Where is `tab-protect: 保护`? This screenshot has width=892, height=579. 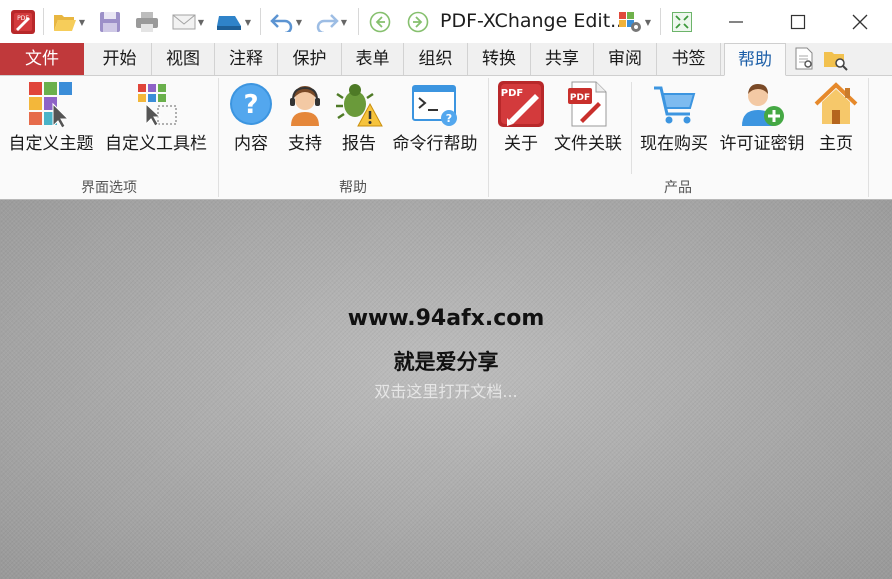 tab-protect: 保护 is located at coordinates (310, 59).